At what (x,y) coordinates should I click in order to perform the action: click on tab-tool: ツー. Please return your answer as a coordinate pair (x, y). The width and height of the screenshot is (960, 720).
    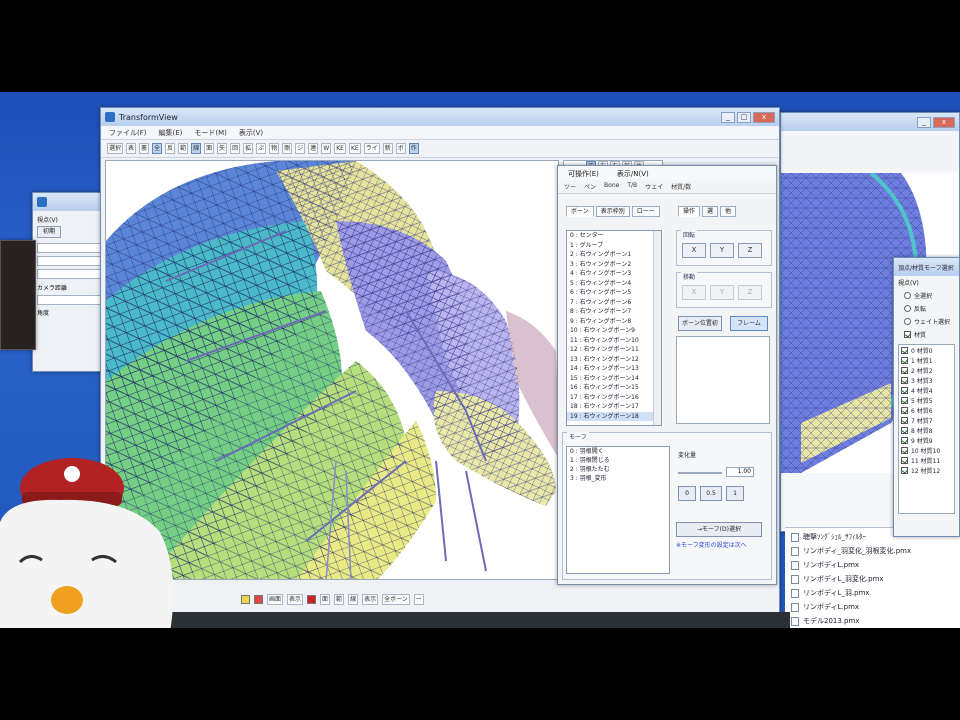
    Looking at the image, I should click on (570, 186).